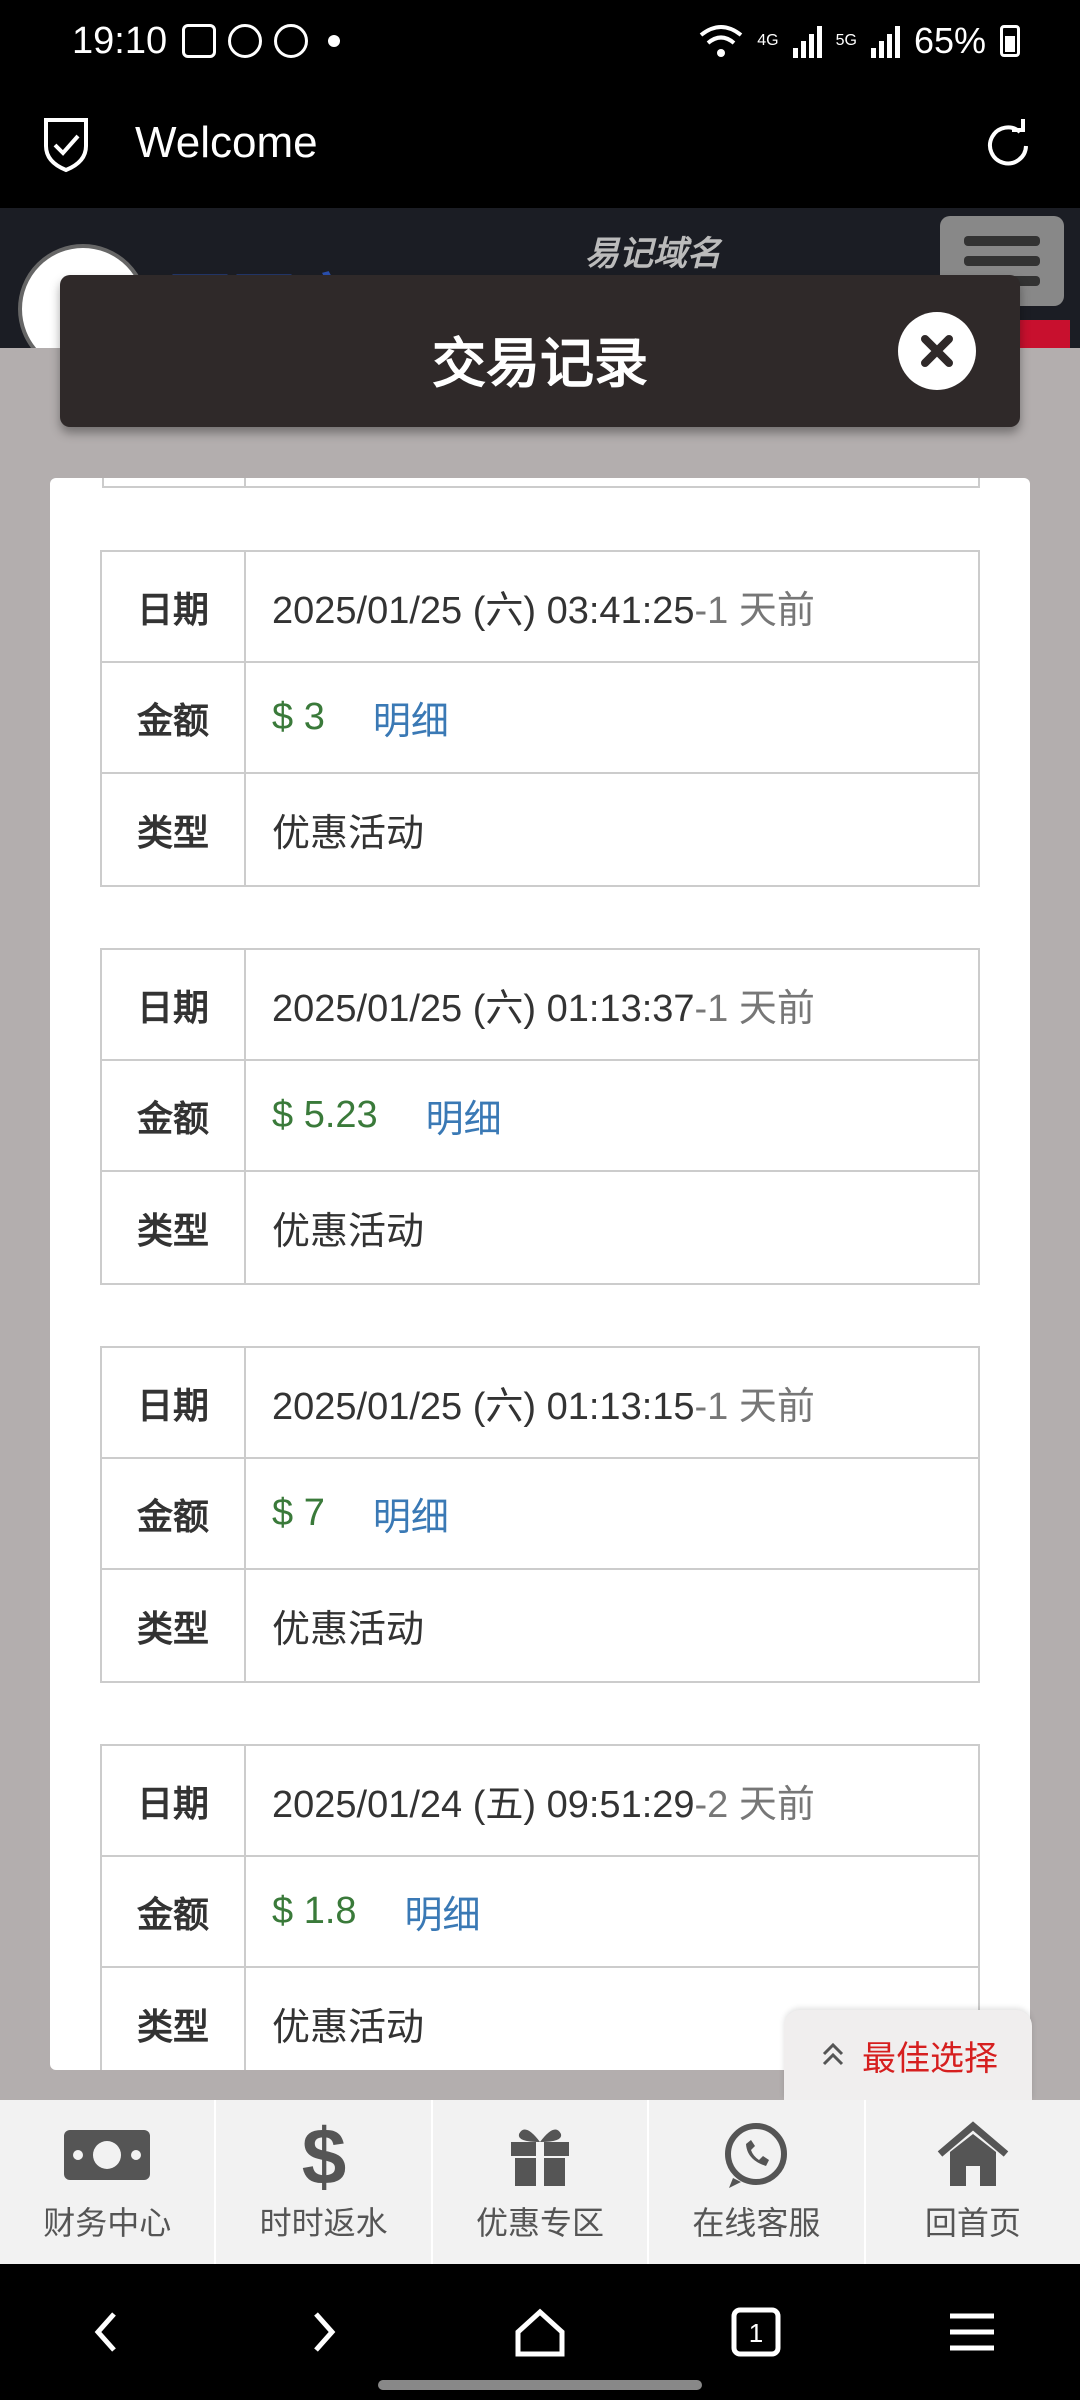  I want to click on heart-icon, so click(245, 41).